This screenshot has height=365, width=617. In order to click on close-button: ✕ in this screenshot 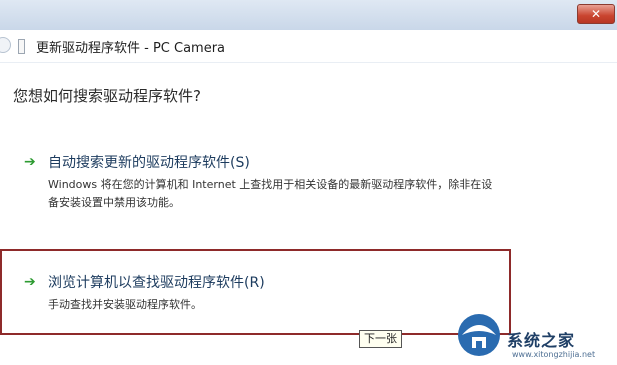, I will do `click(596, 14)`.